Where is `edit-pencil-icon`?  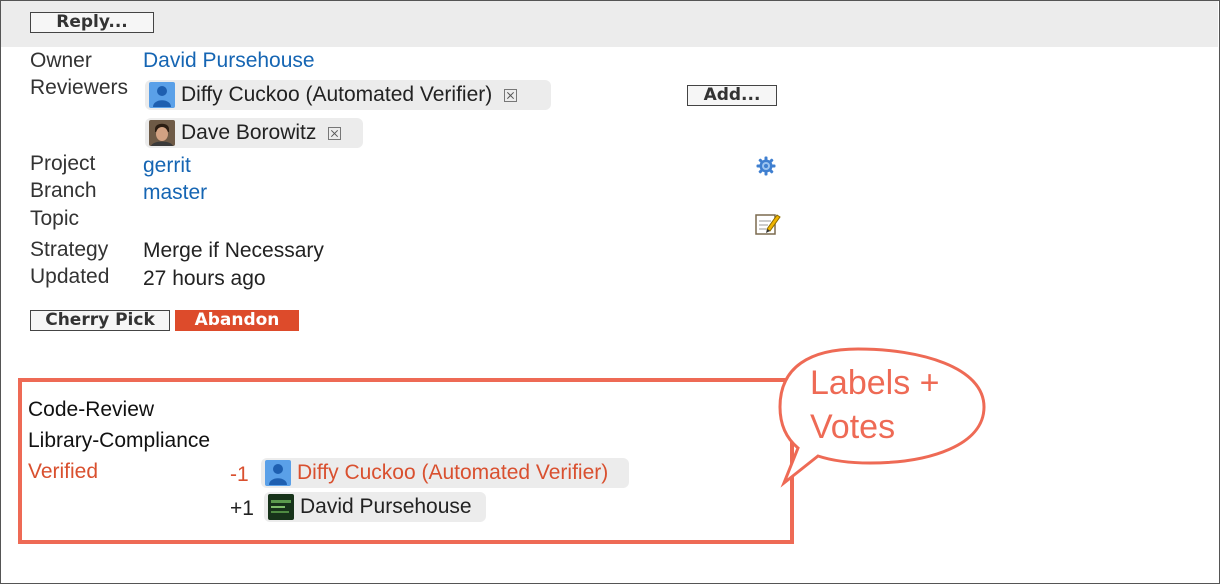 edit-pencil-icon is located at coordinates (768, 226).